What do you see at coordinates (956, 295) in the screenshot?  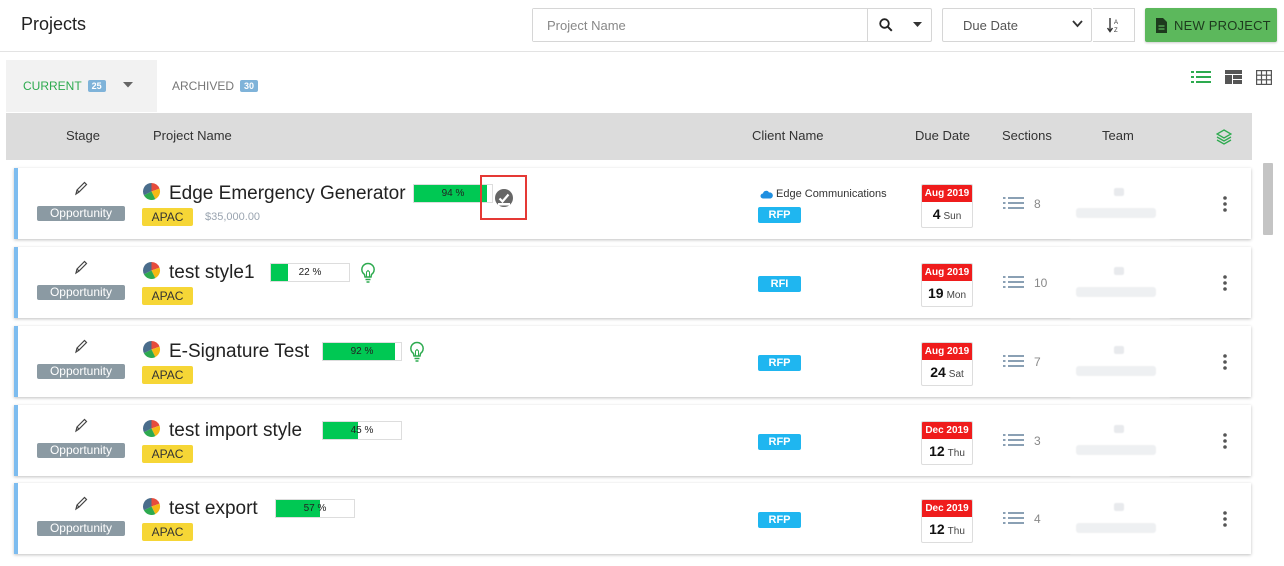 I see `due-weekday: Mon` at bounding box center [956, 295].